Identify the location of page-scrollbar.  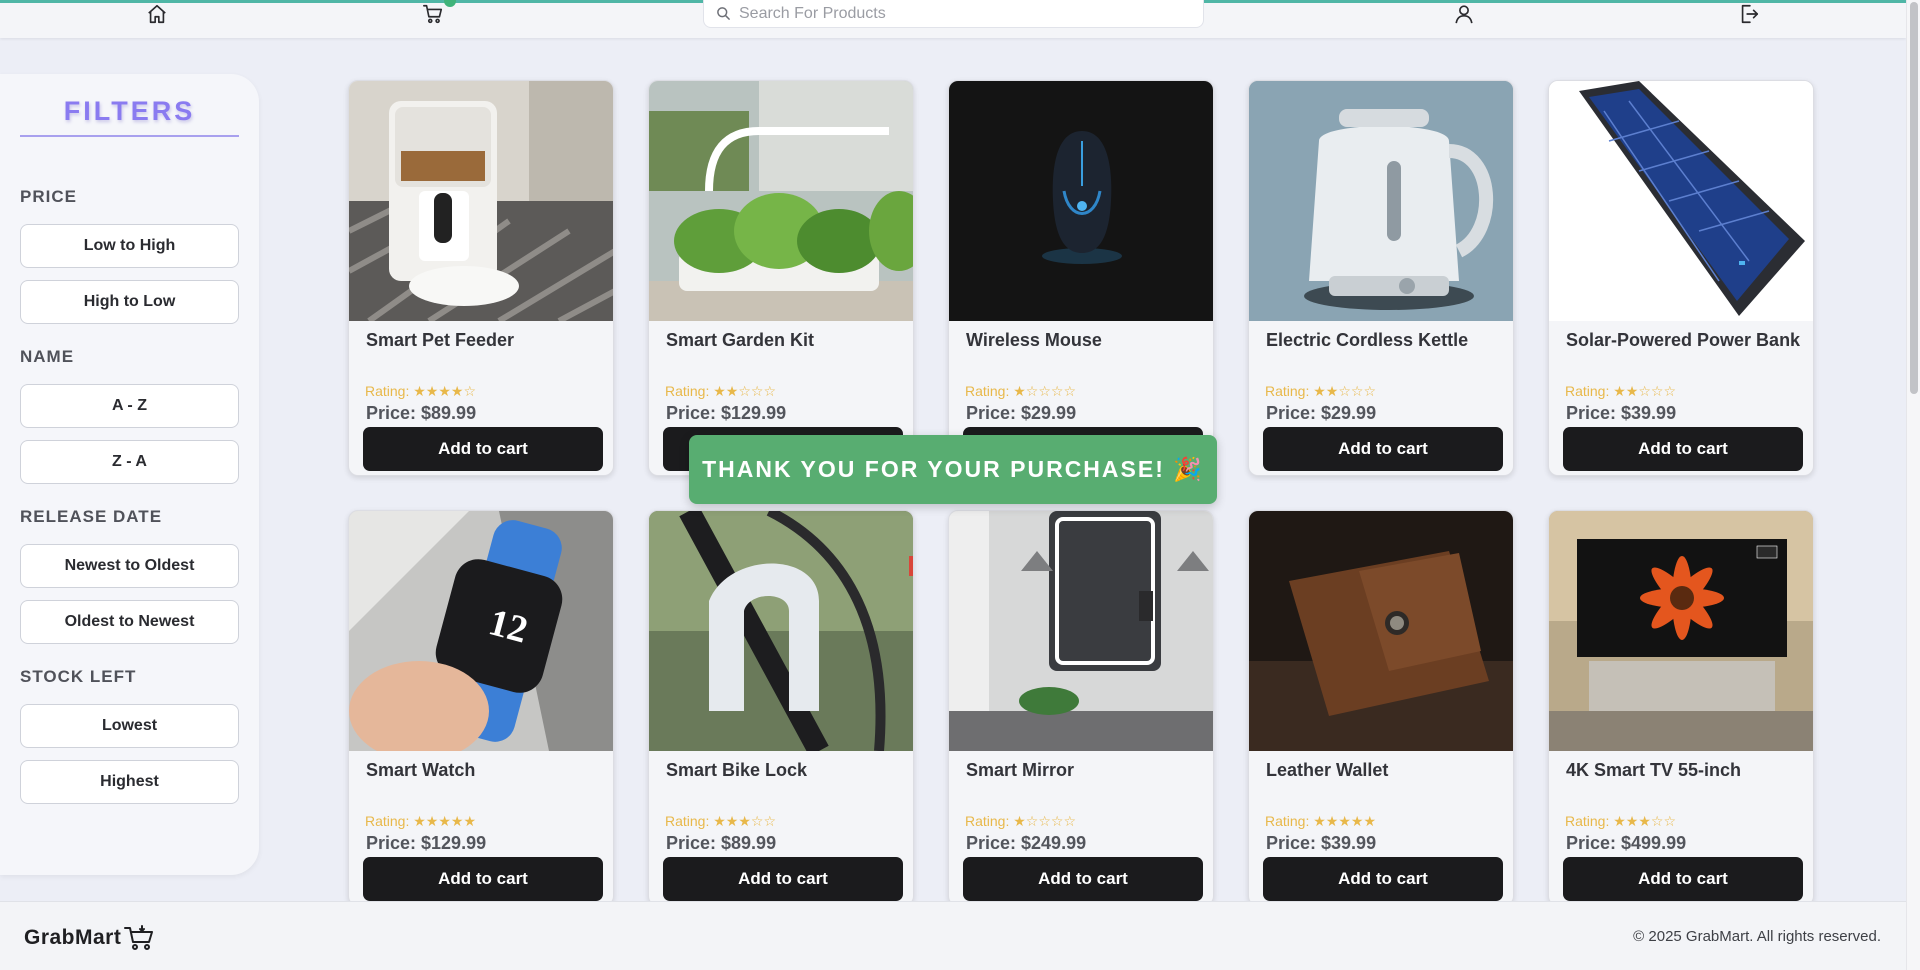
(1913, 485).